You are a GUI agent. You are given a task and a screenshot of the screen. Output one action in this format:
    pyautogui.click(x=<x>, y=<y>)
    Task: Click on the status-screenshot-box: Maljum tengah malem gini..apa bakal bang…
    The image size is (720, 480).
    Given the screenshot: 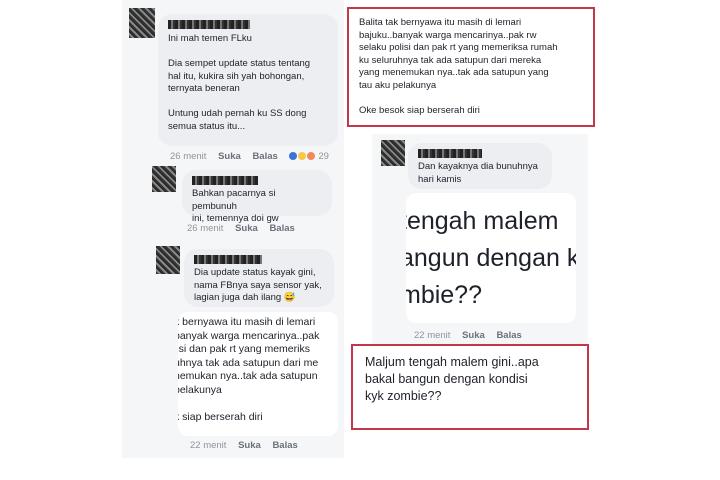 What is the action you would take?
    pyautogui.click(x=470, y=387)
    